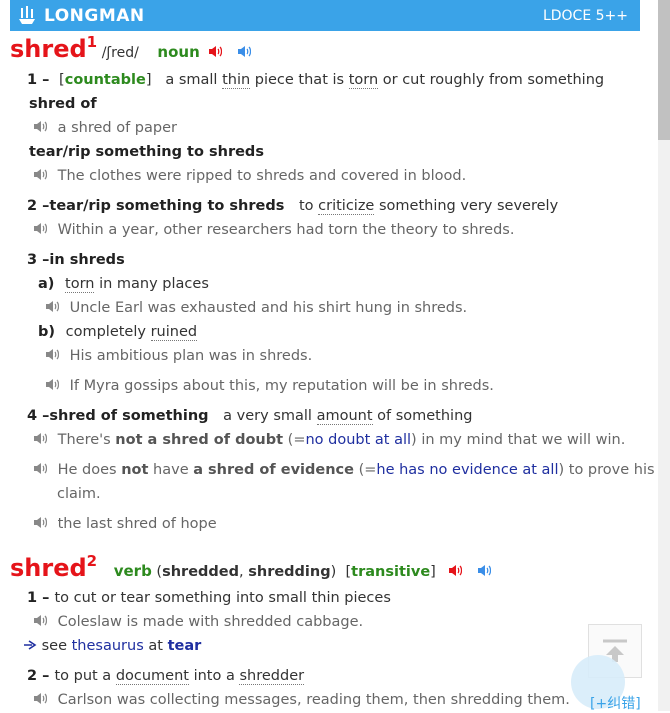  What do you see at coordinates (89, 470) in the screenshot?
I see `example-text: He does` at bounding box center [89, 470].